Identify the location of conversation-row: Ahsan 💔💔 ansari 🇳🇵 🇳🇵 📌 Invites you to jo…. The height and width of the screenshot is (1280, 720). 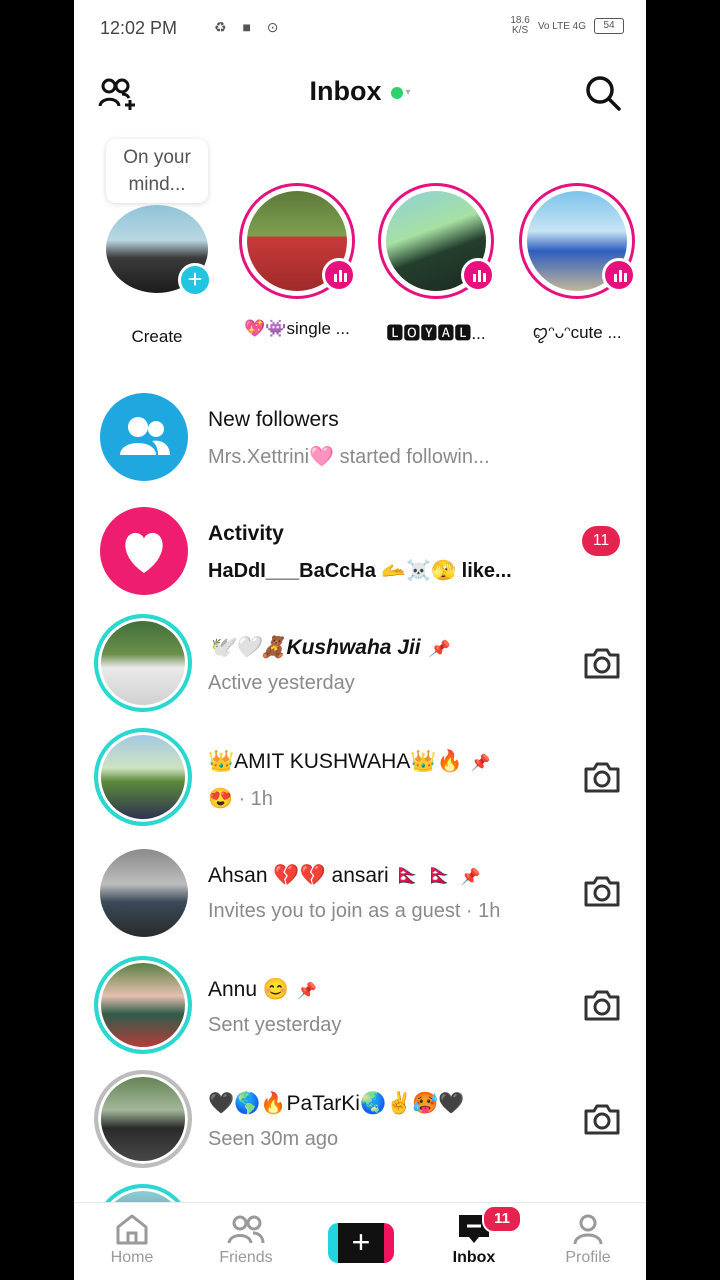
(360, 893).